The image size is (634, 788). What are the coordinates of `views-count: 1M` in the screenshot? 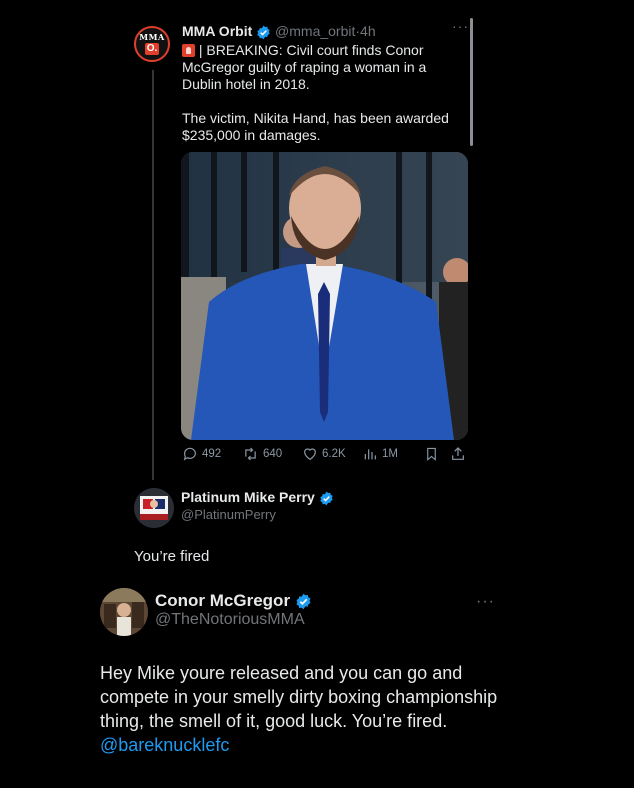 It's located at (390, 454).